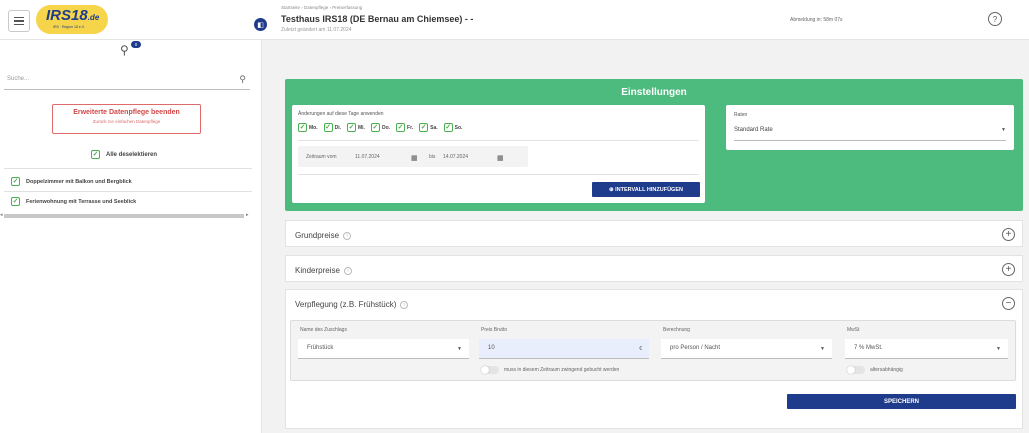 This screenshot has width=1029, height=433. What do you see at coordinates (676, 330) in the screenshot?
I see `calculation-label: Berechnung` at bounding box center [676, 330].